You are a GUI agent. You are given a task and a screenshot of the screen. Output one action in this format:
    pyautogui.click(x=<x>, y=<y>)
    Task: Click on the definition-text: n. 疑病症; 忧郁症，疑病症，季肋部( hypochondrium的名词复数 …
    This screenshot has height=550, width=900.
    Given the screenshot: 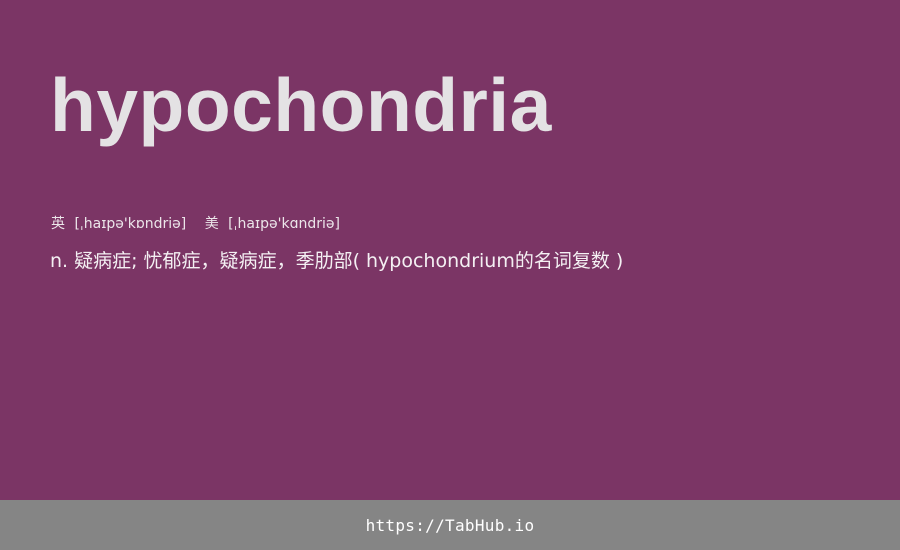 What is the action you would take?
    pyautogui.click(x=337, y=261)
    